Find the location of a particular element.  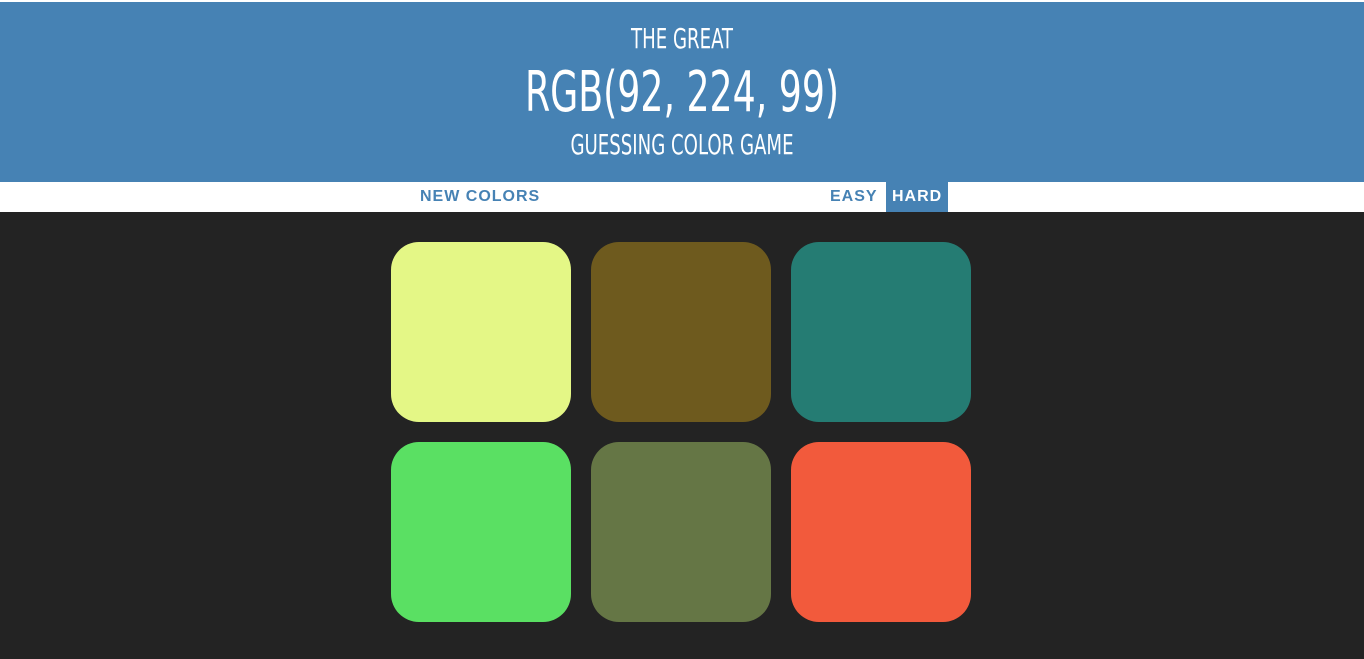

title-line-game: GUESSING COLOR GAME is located at coordinates (682, 144).